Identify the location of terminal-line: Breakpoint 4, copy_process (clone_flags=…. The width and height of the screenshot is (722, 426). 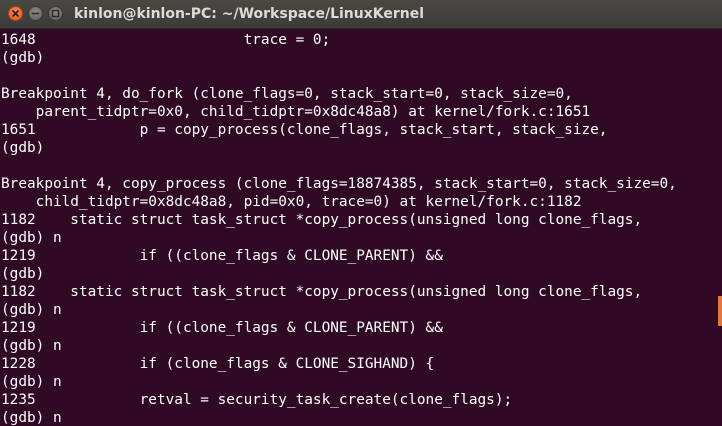
(339, 184).